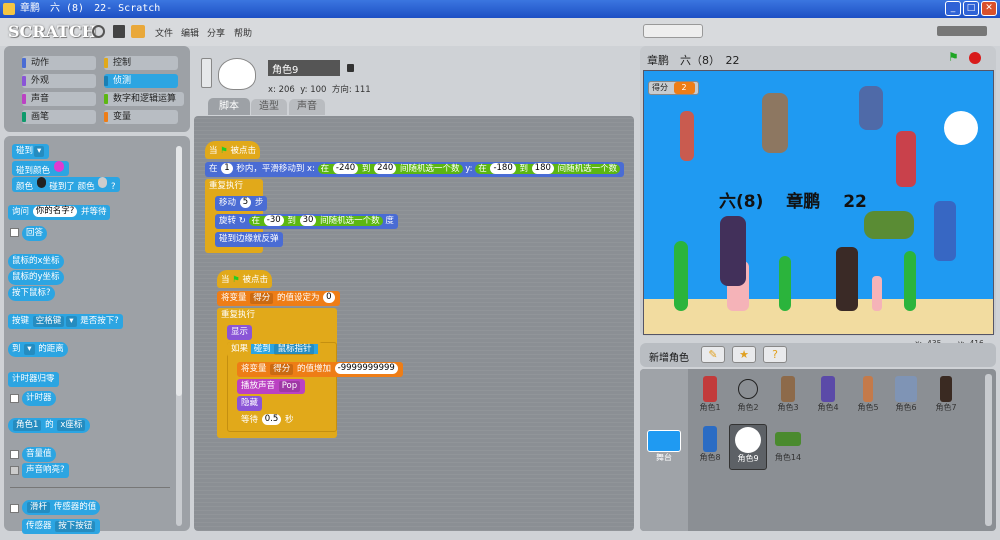 Image resolution: width=1000 pixels, height=540 pixels. I want to click on score-label: 得分, so click(660, 87).